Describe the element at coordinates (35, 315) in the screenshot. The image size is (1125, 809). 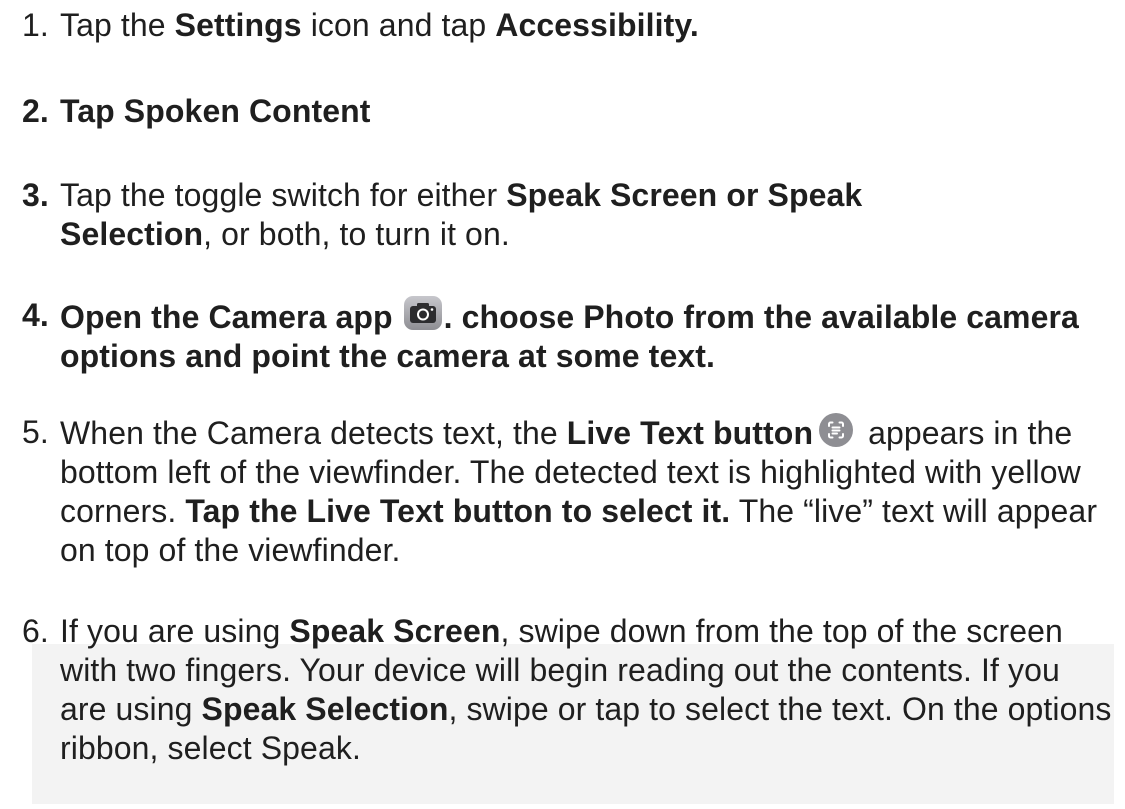
I see `step-number: 4.` at that location.